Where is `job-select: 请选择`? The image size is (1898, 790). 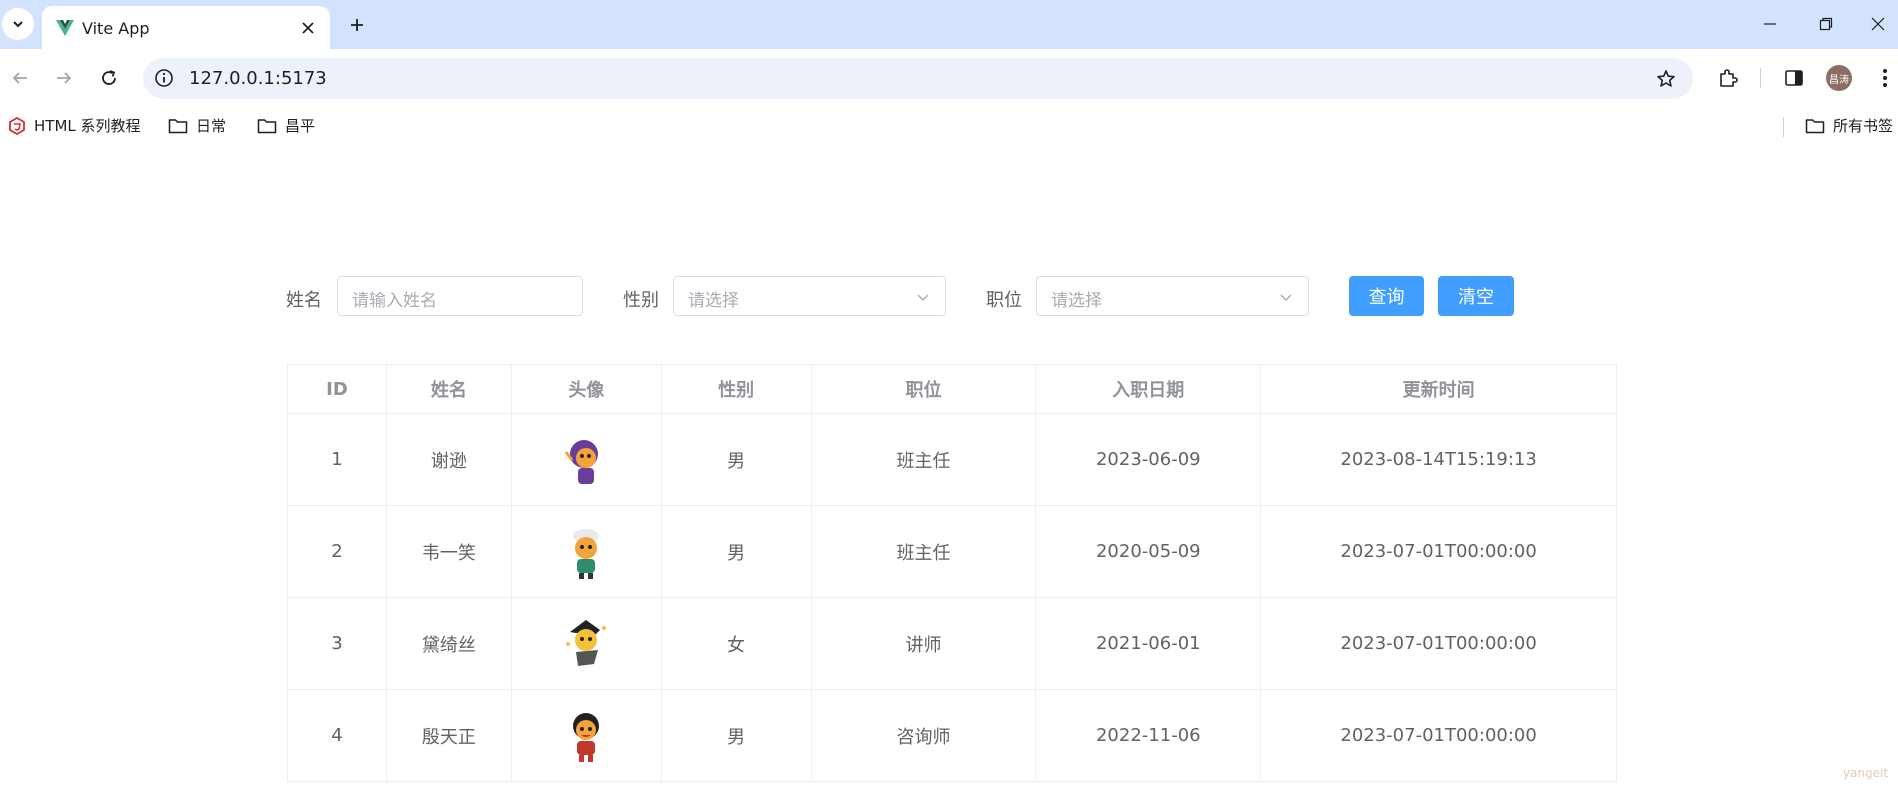
job-select: 请选择 is located at coordinates (1172, 296).